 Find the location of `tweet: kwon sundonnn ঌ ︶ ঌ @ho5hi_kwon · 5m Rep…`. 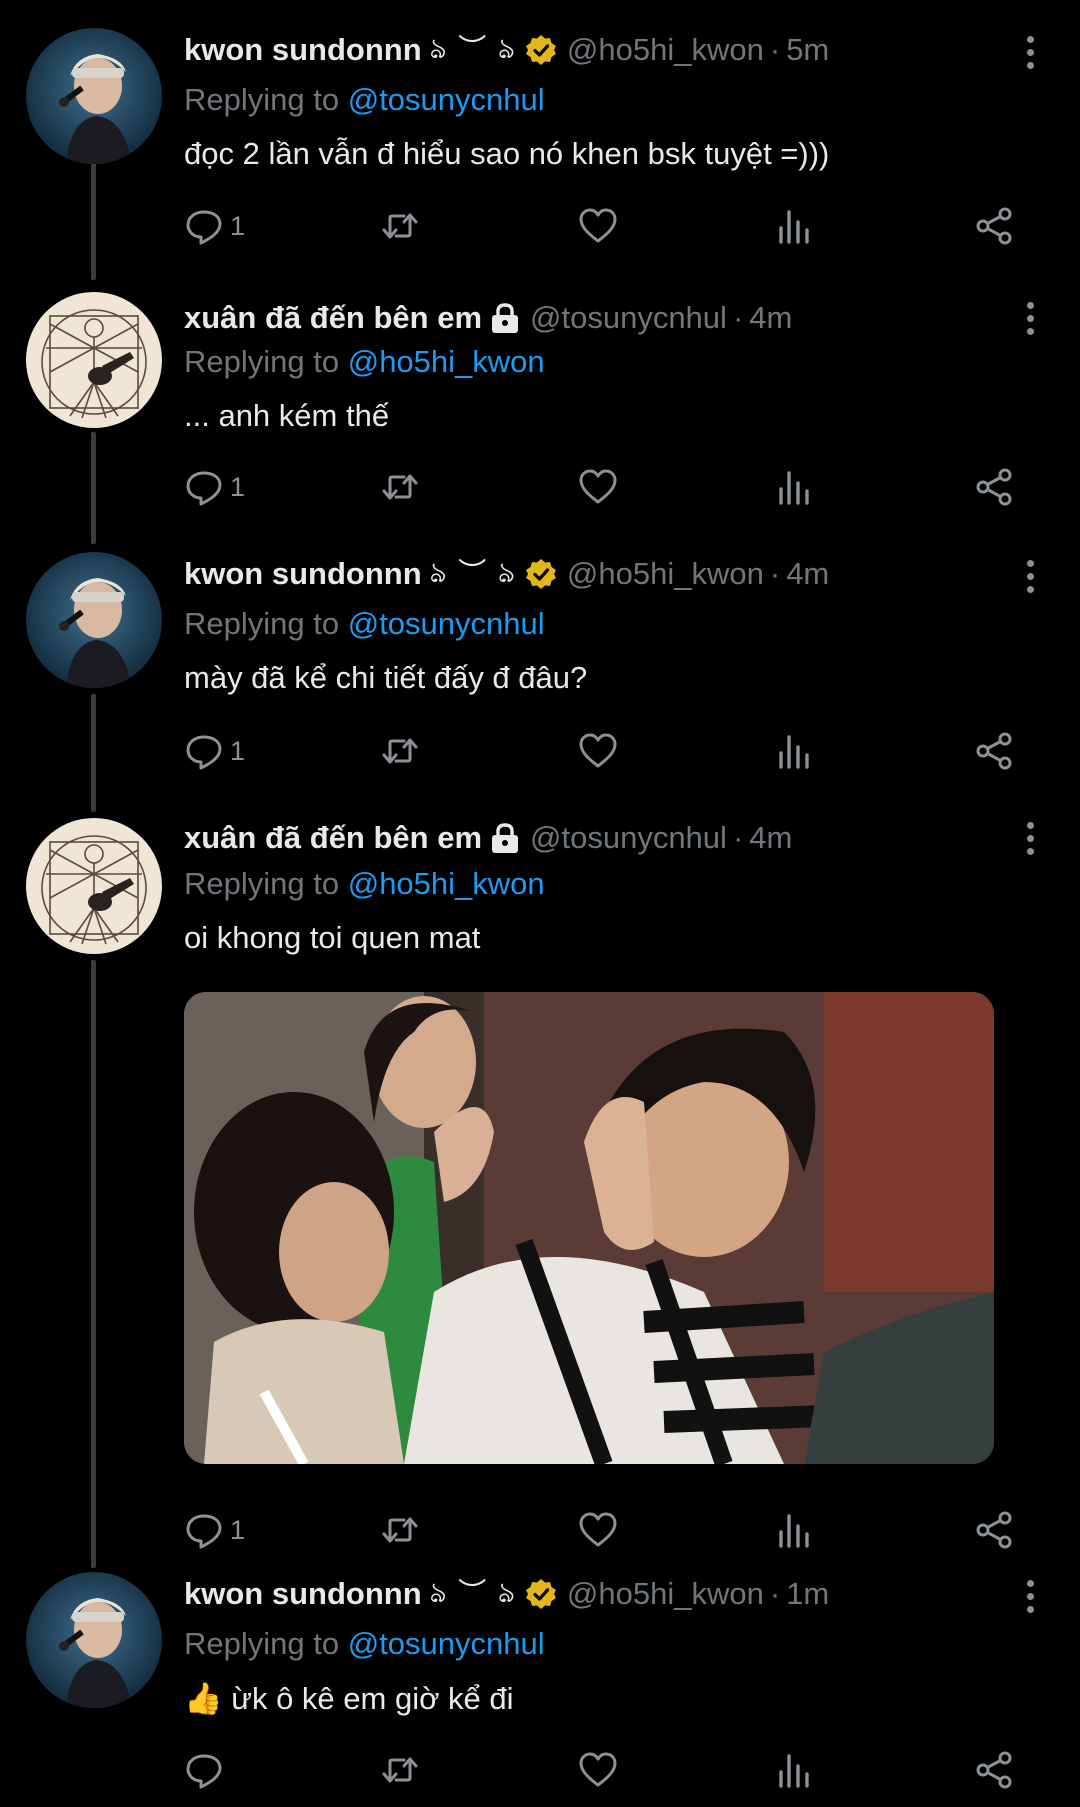

tweet: kwon sundonnn ঌ ︶ ঌ @ho5hi_kwon · 5m Rep… is located at coordinates (540, 135).